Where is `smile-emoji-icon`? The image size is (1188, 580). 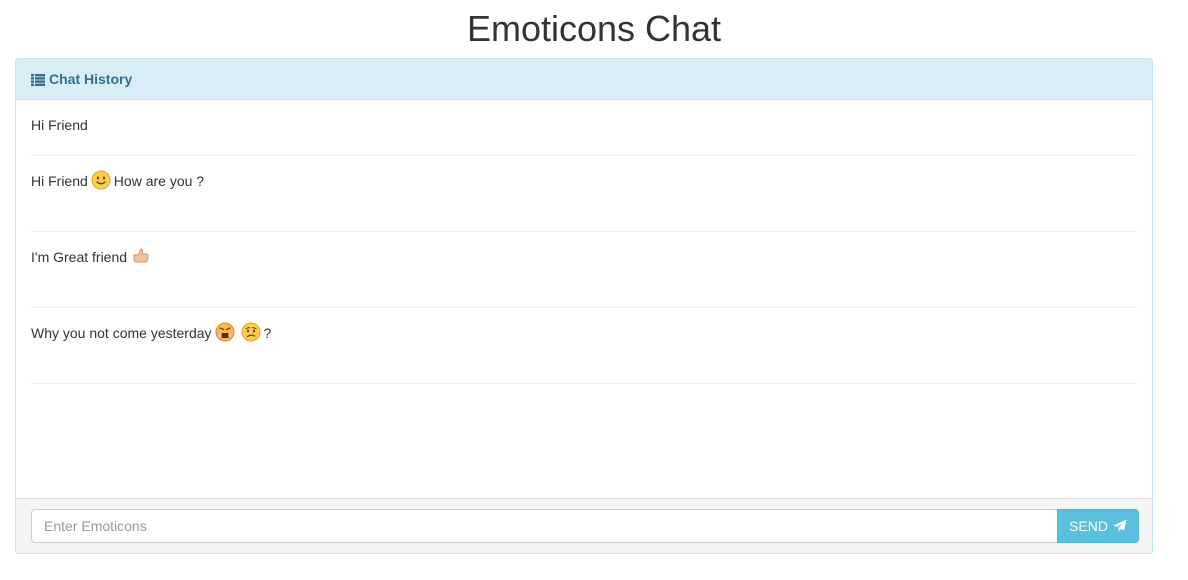 smile-emoji-icon is located at coordinates (101, 181).